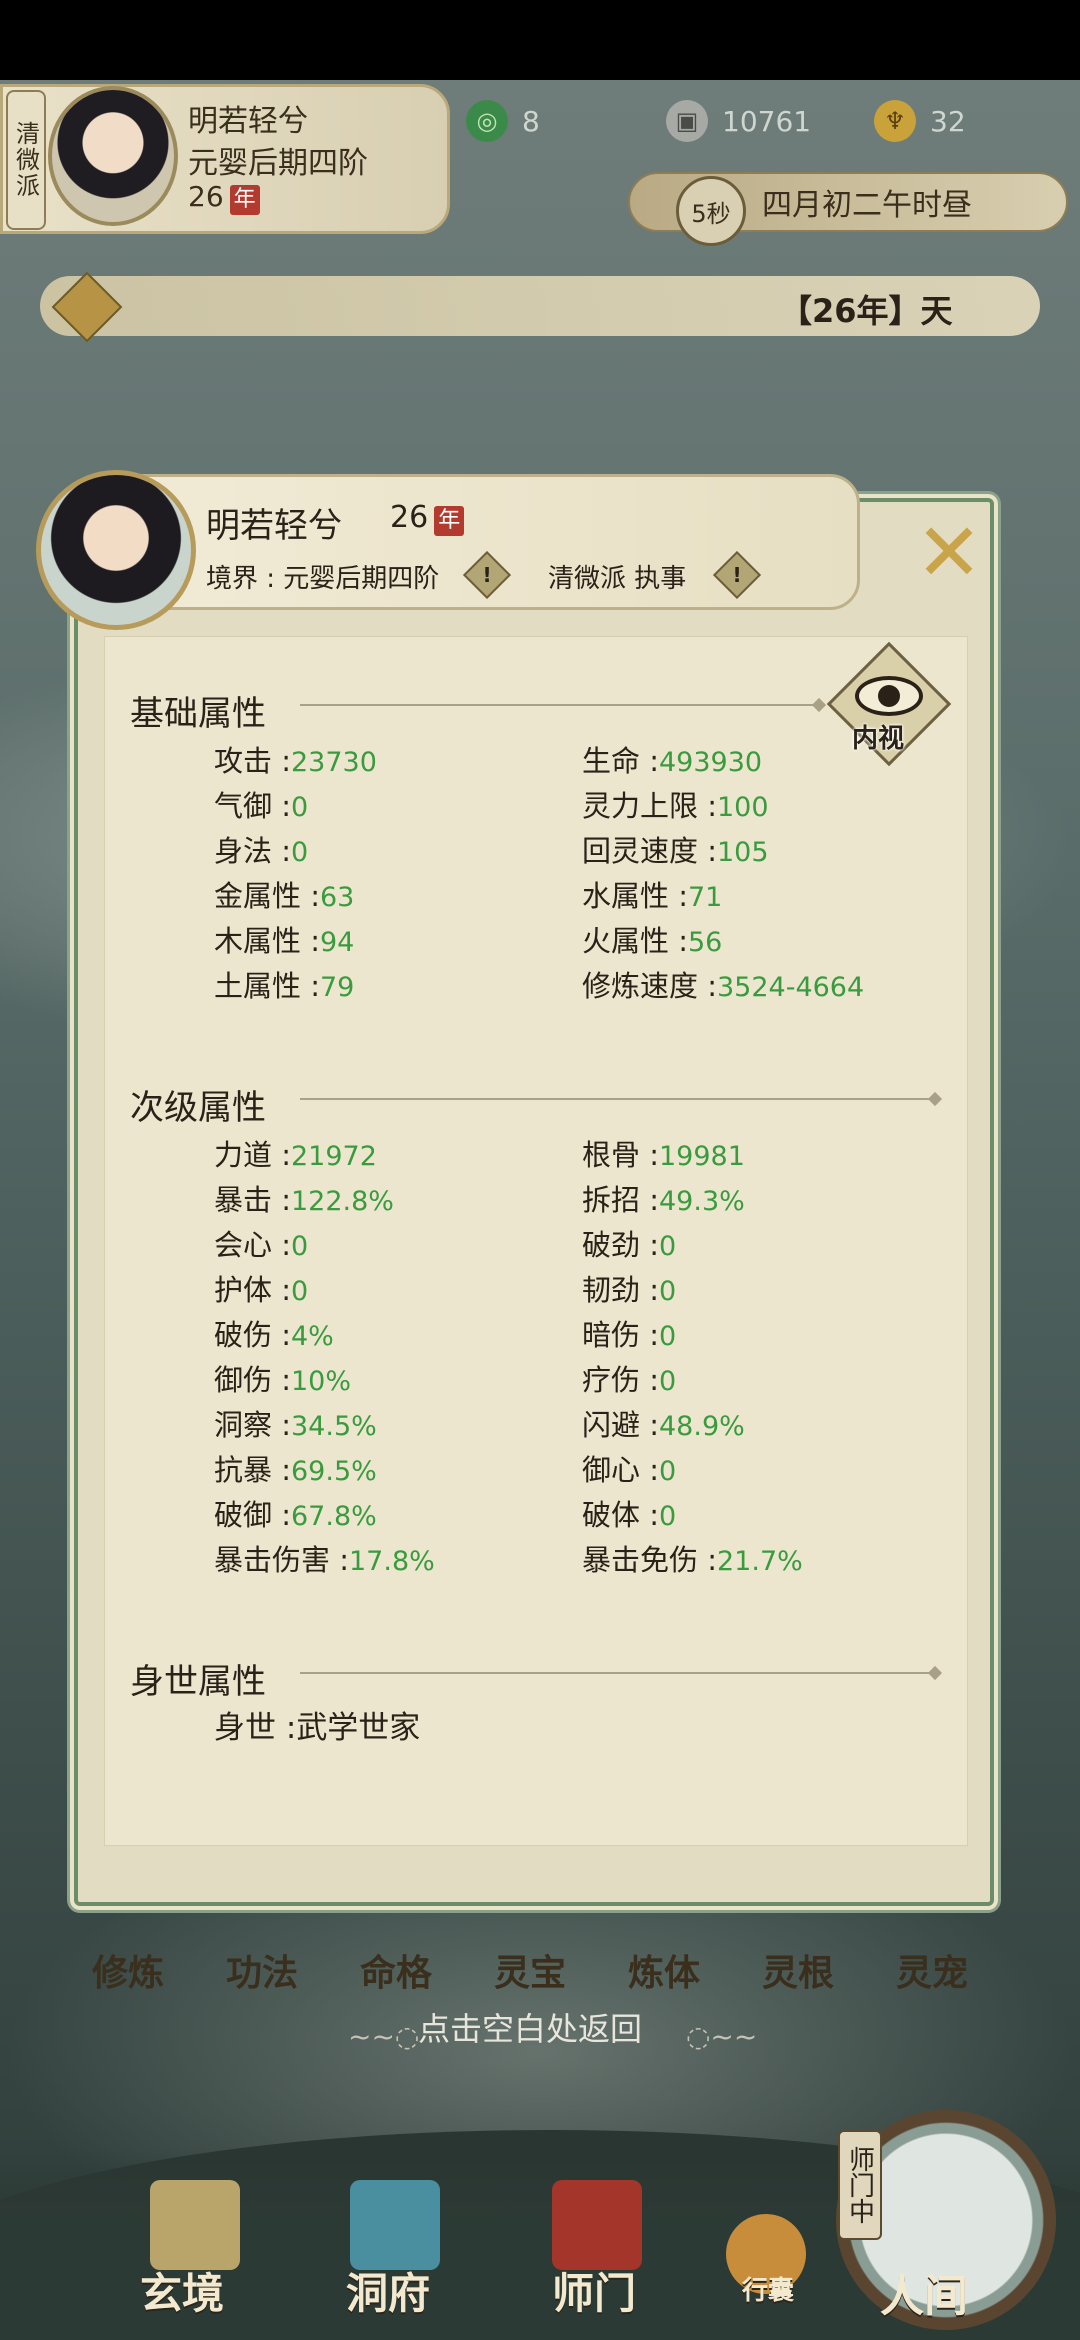 The height and width of the screenshot is (2340, 1080). What do you see at coordinates (702, 1156) in the screenshot?
I see `attr-value: 19981` at bounding box center [702, 1156].